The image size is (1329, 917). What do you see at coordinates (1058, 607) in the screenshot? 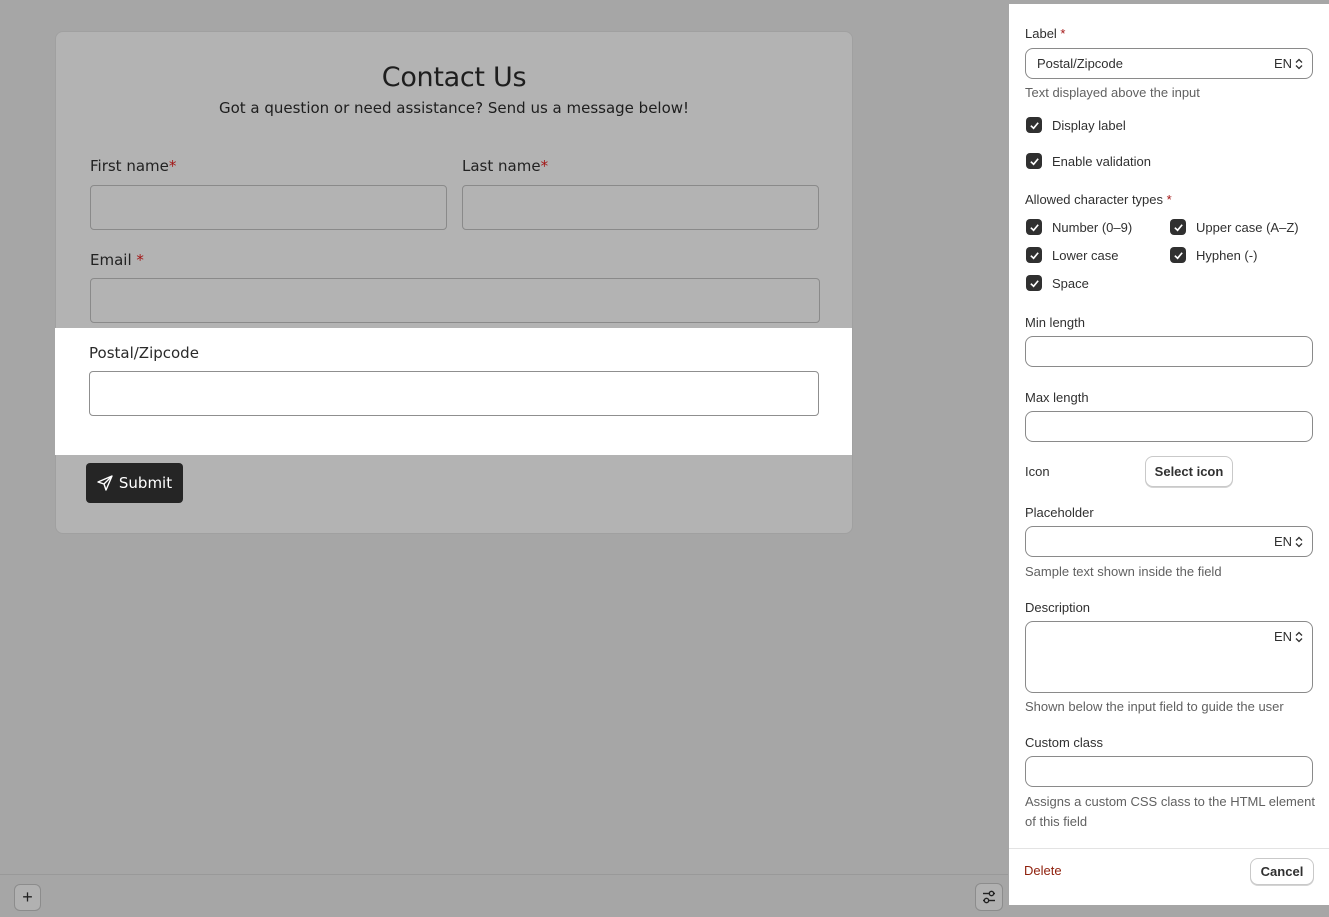
I see `description-label: Description` at bounding box center [1058, 607].